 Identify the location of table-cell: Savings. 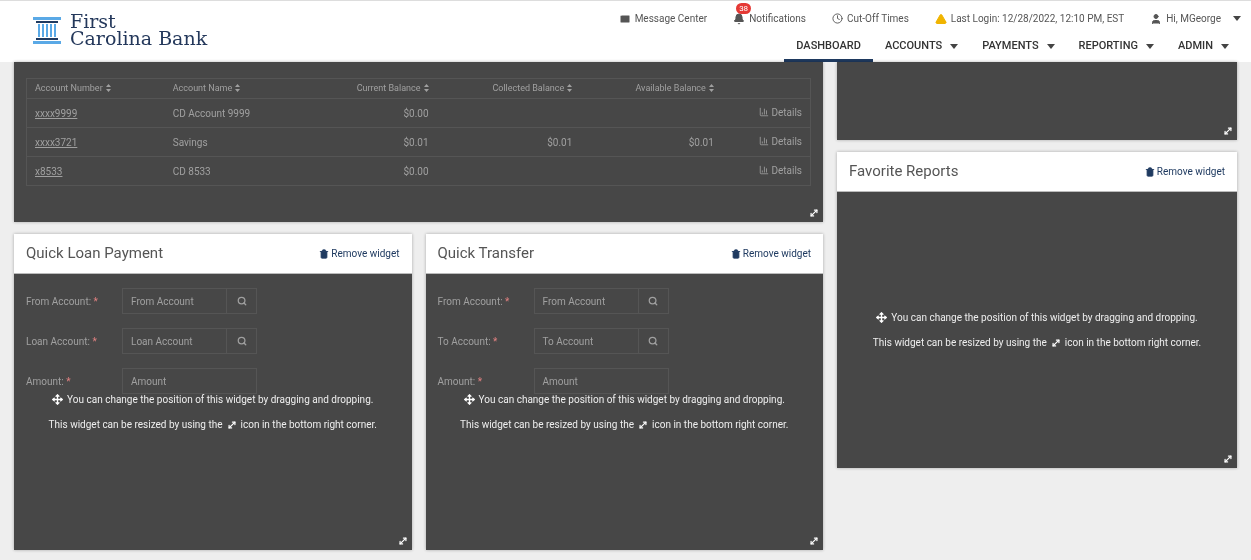
(190, 142).